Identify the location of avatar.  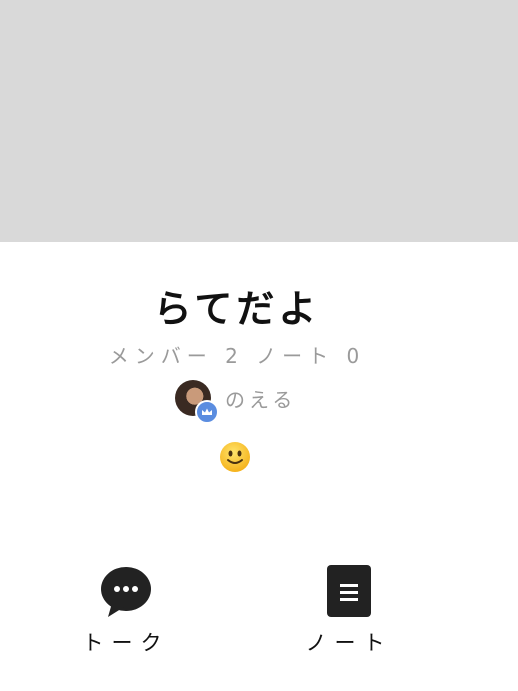
(197, 402).